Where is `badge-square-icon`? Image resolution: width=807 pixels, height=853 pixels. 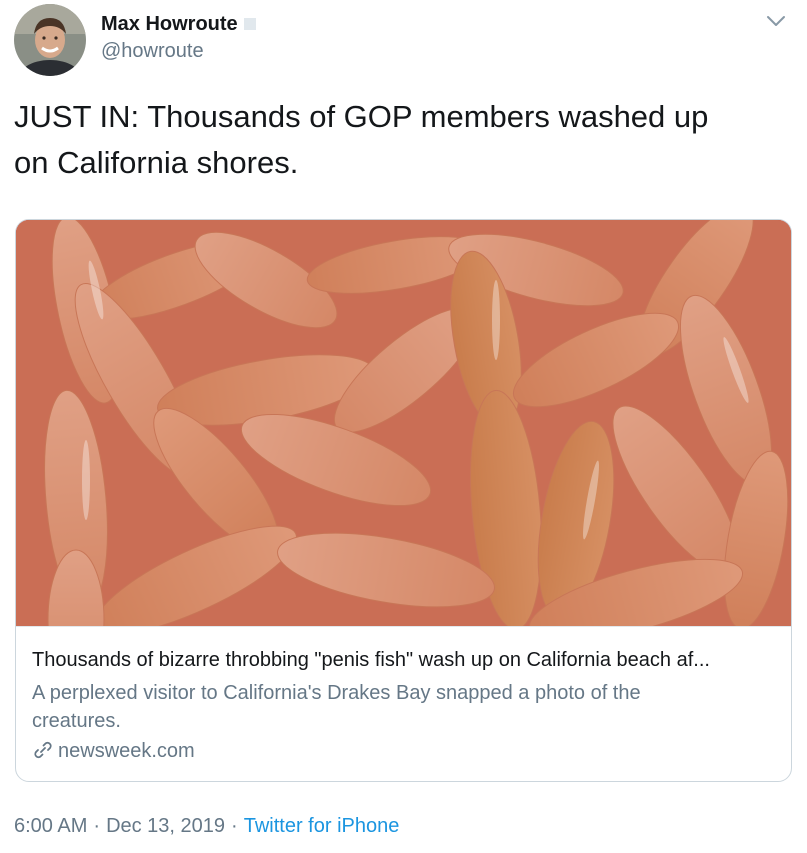
badge-square-icon is located at coordinates (249, 24).